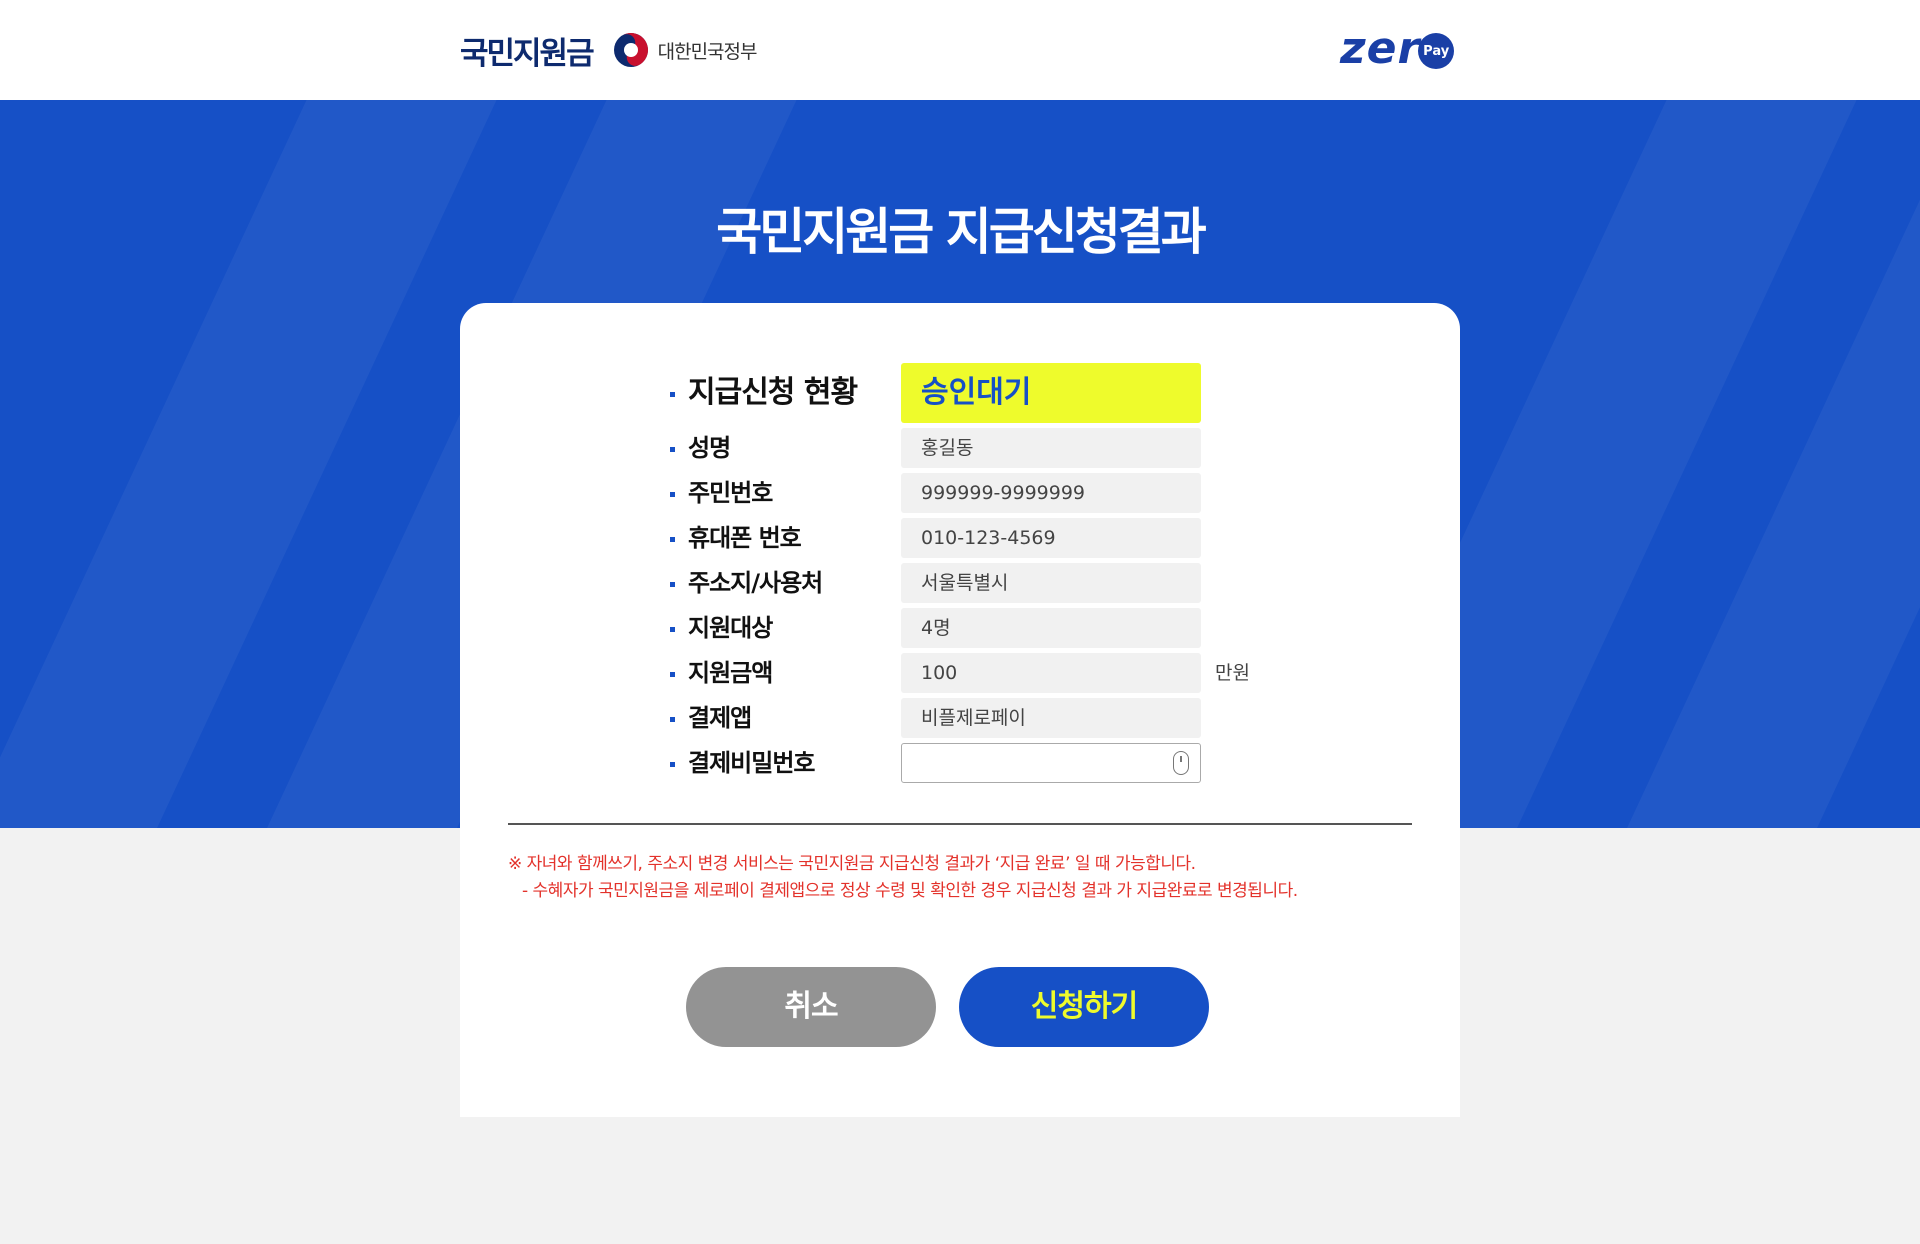  Describe the element at coordinates (1051, 538) in the screenshot. I see `phone-field: 010-123-4569` at that location.